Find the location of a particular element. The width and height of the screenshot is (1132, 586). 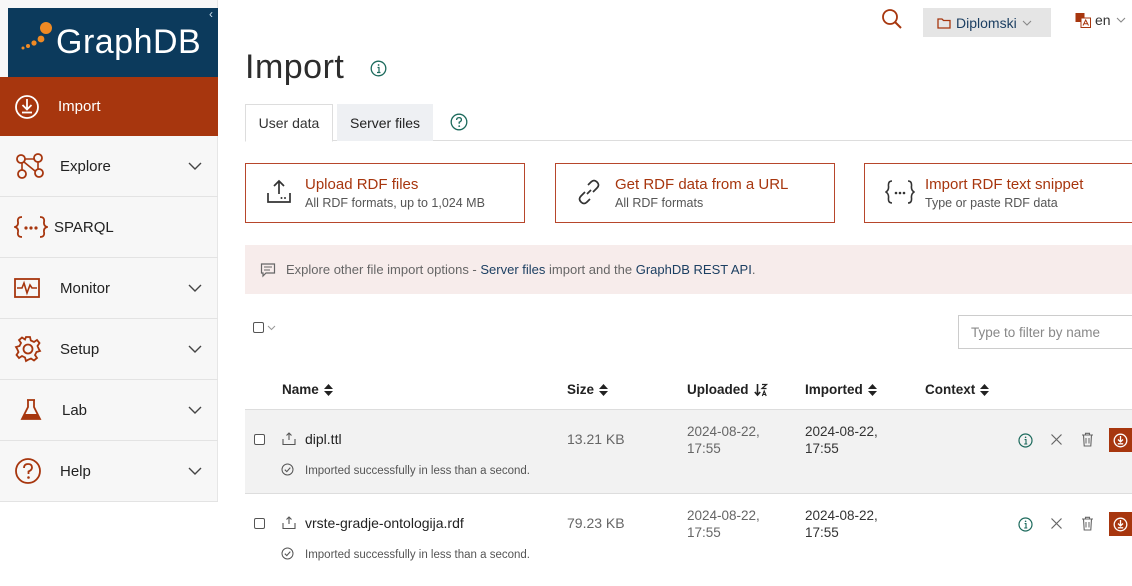

repository-icon is located at coordinates (944, 23).